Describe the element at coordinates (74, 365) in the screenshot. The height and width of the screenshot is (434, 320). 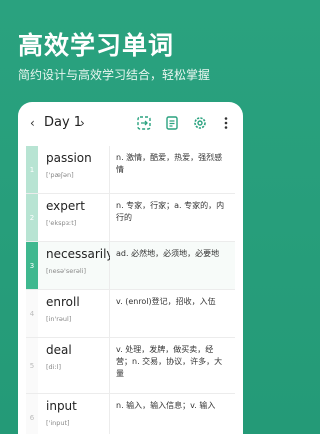
I see `word-cell: deal [diːl]` at that location.